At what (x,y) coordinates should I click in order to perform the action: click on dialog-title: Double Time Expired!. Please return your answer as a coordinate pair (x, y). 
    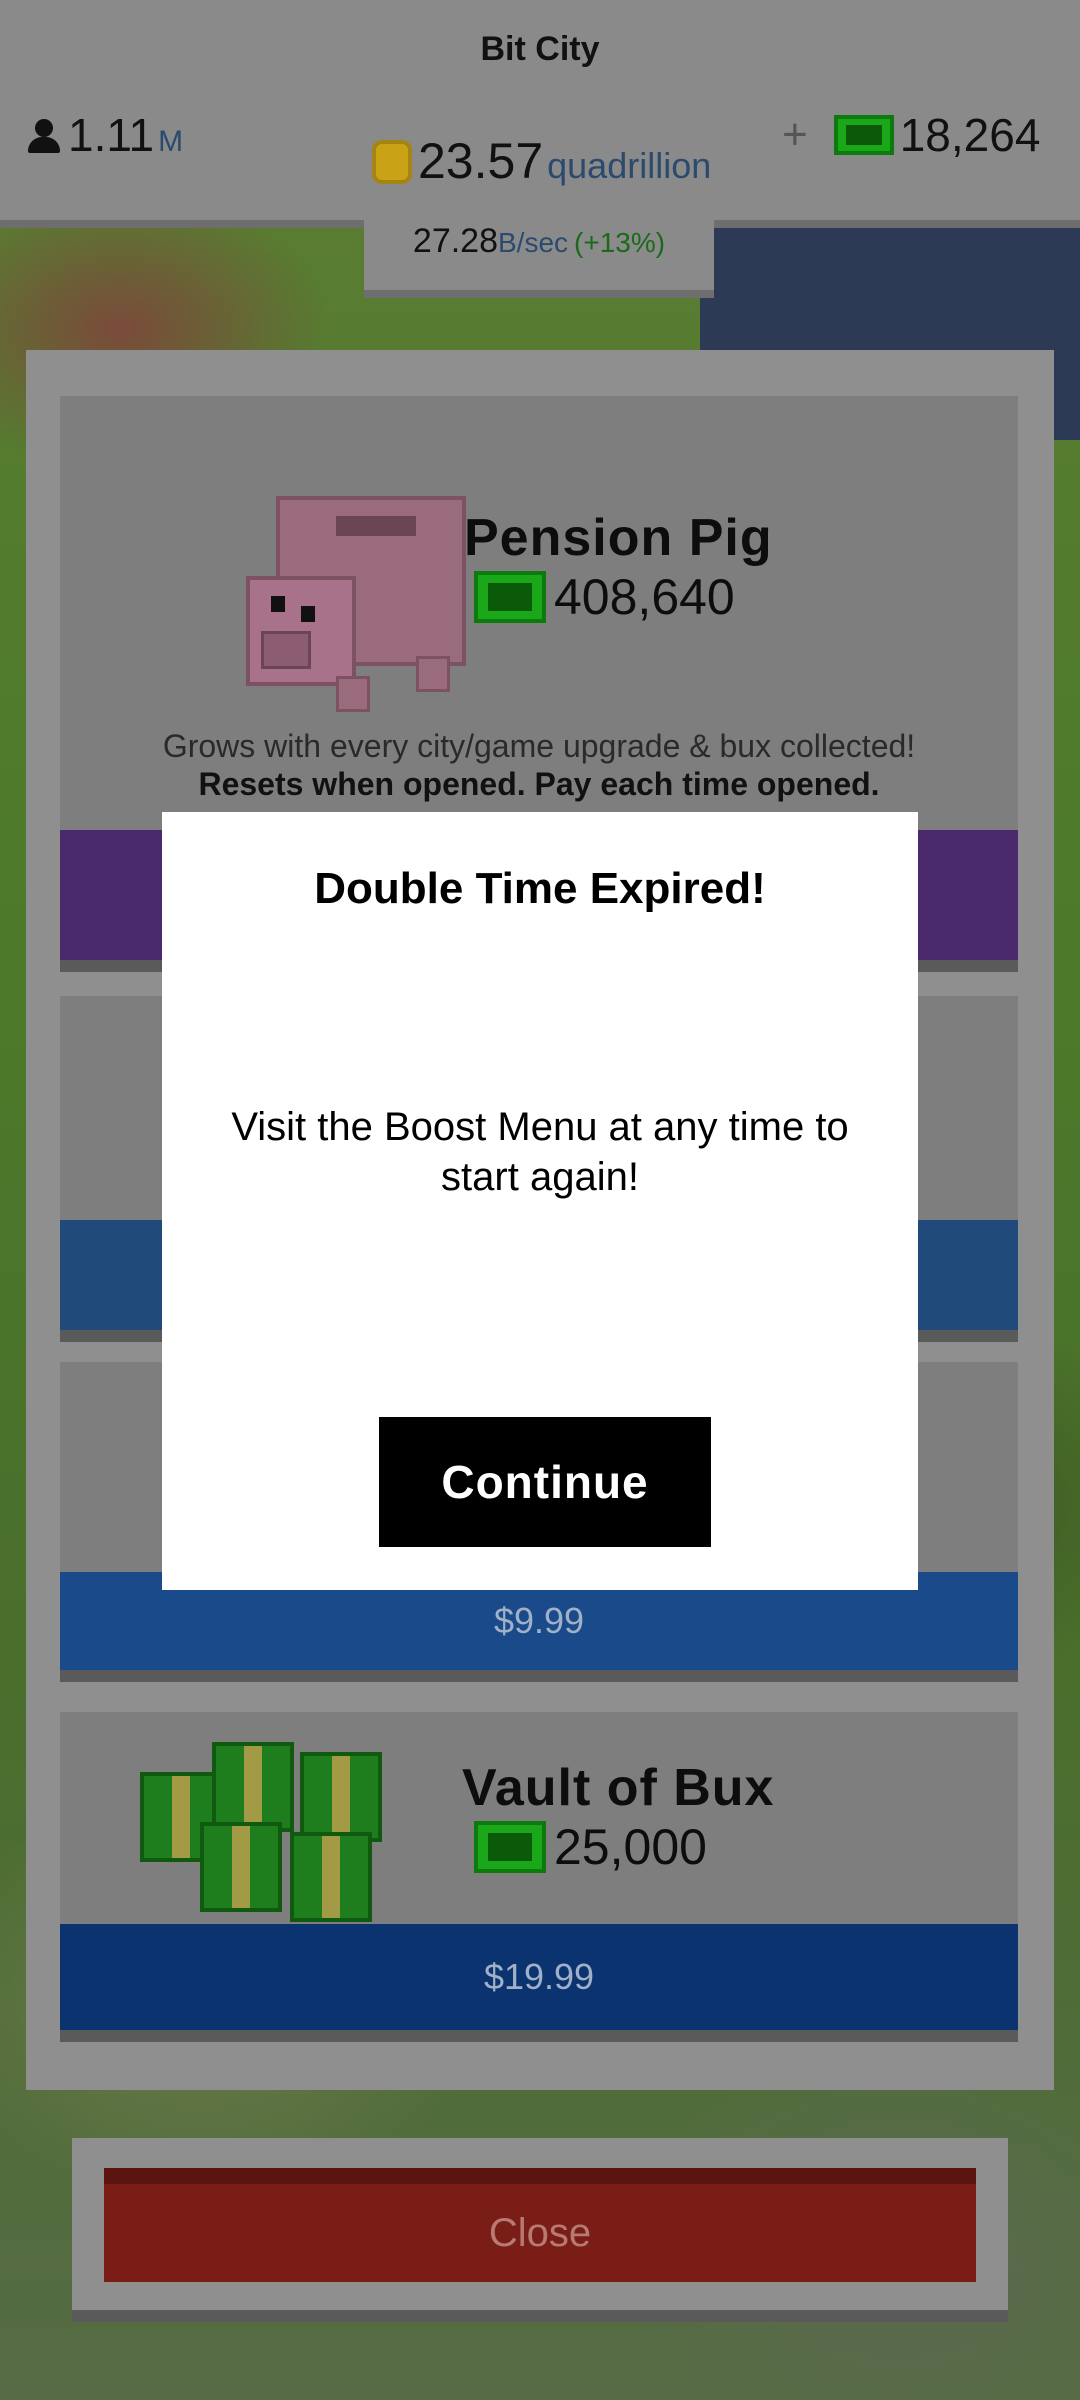
    Looking at the image, I should click on (540, 888).